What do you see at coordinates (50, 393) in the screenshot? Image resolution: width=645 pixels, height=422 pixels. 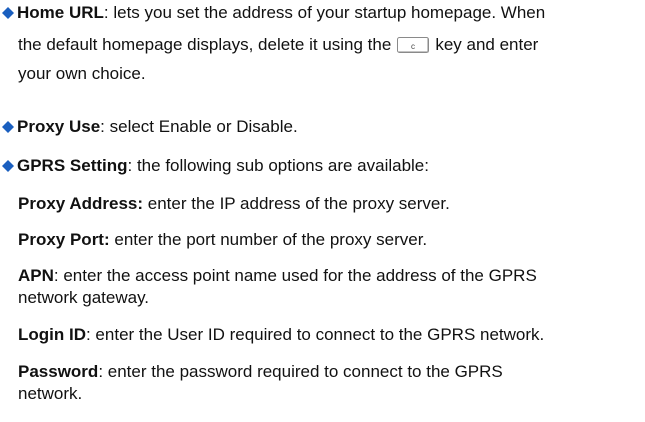 I see `desc-password-line2: network.` at bounding box center [50, 393].